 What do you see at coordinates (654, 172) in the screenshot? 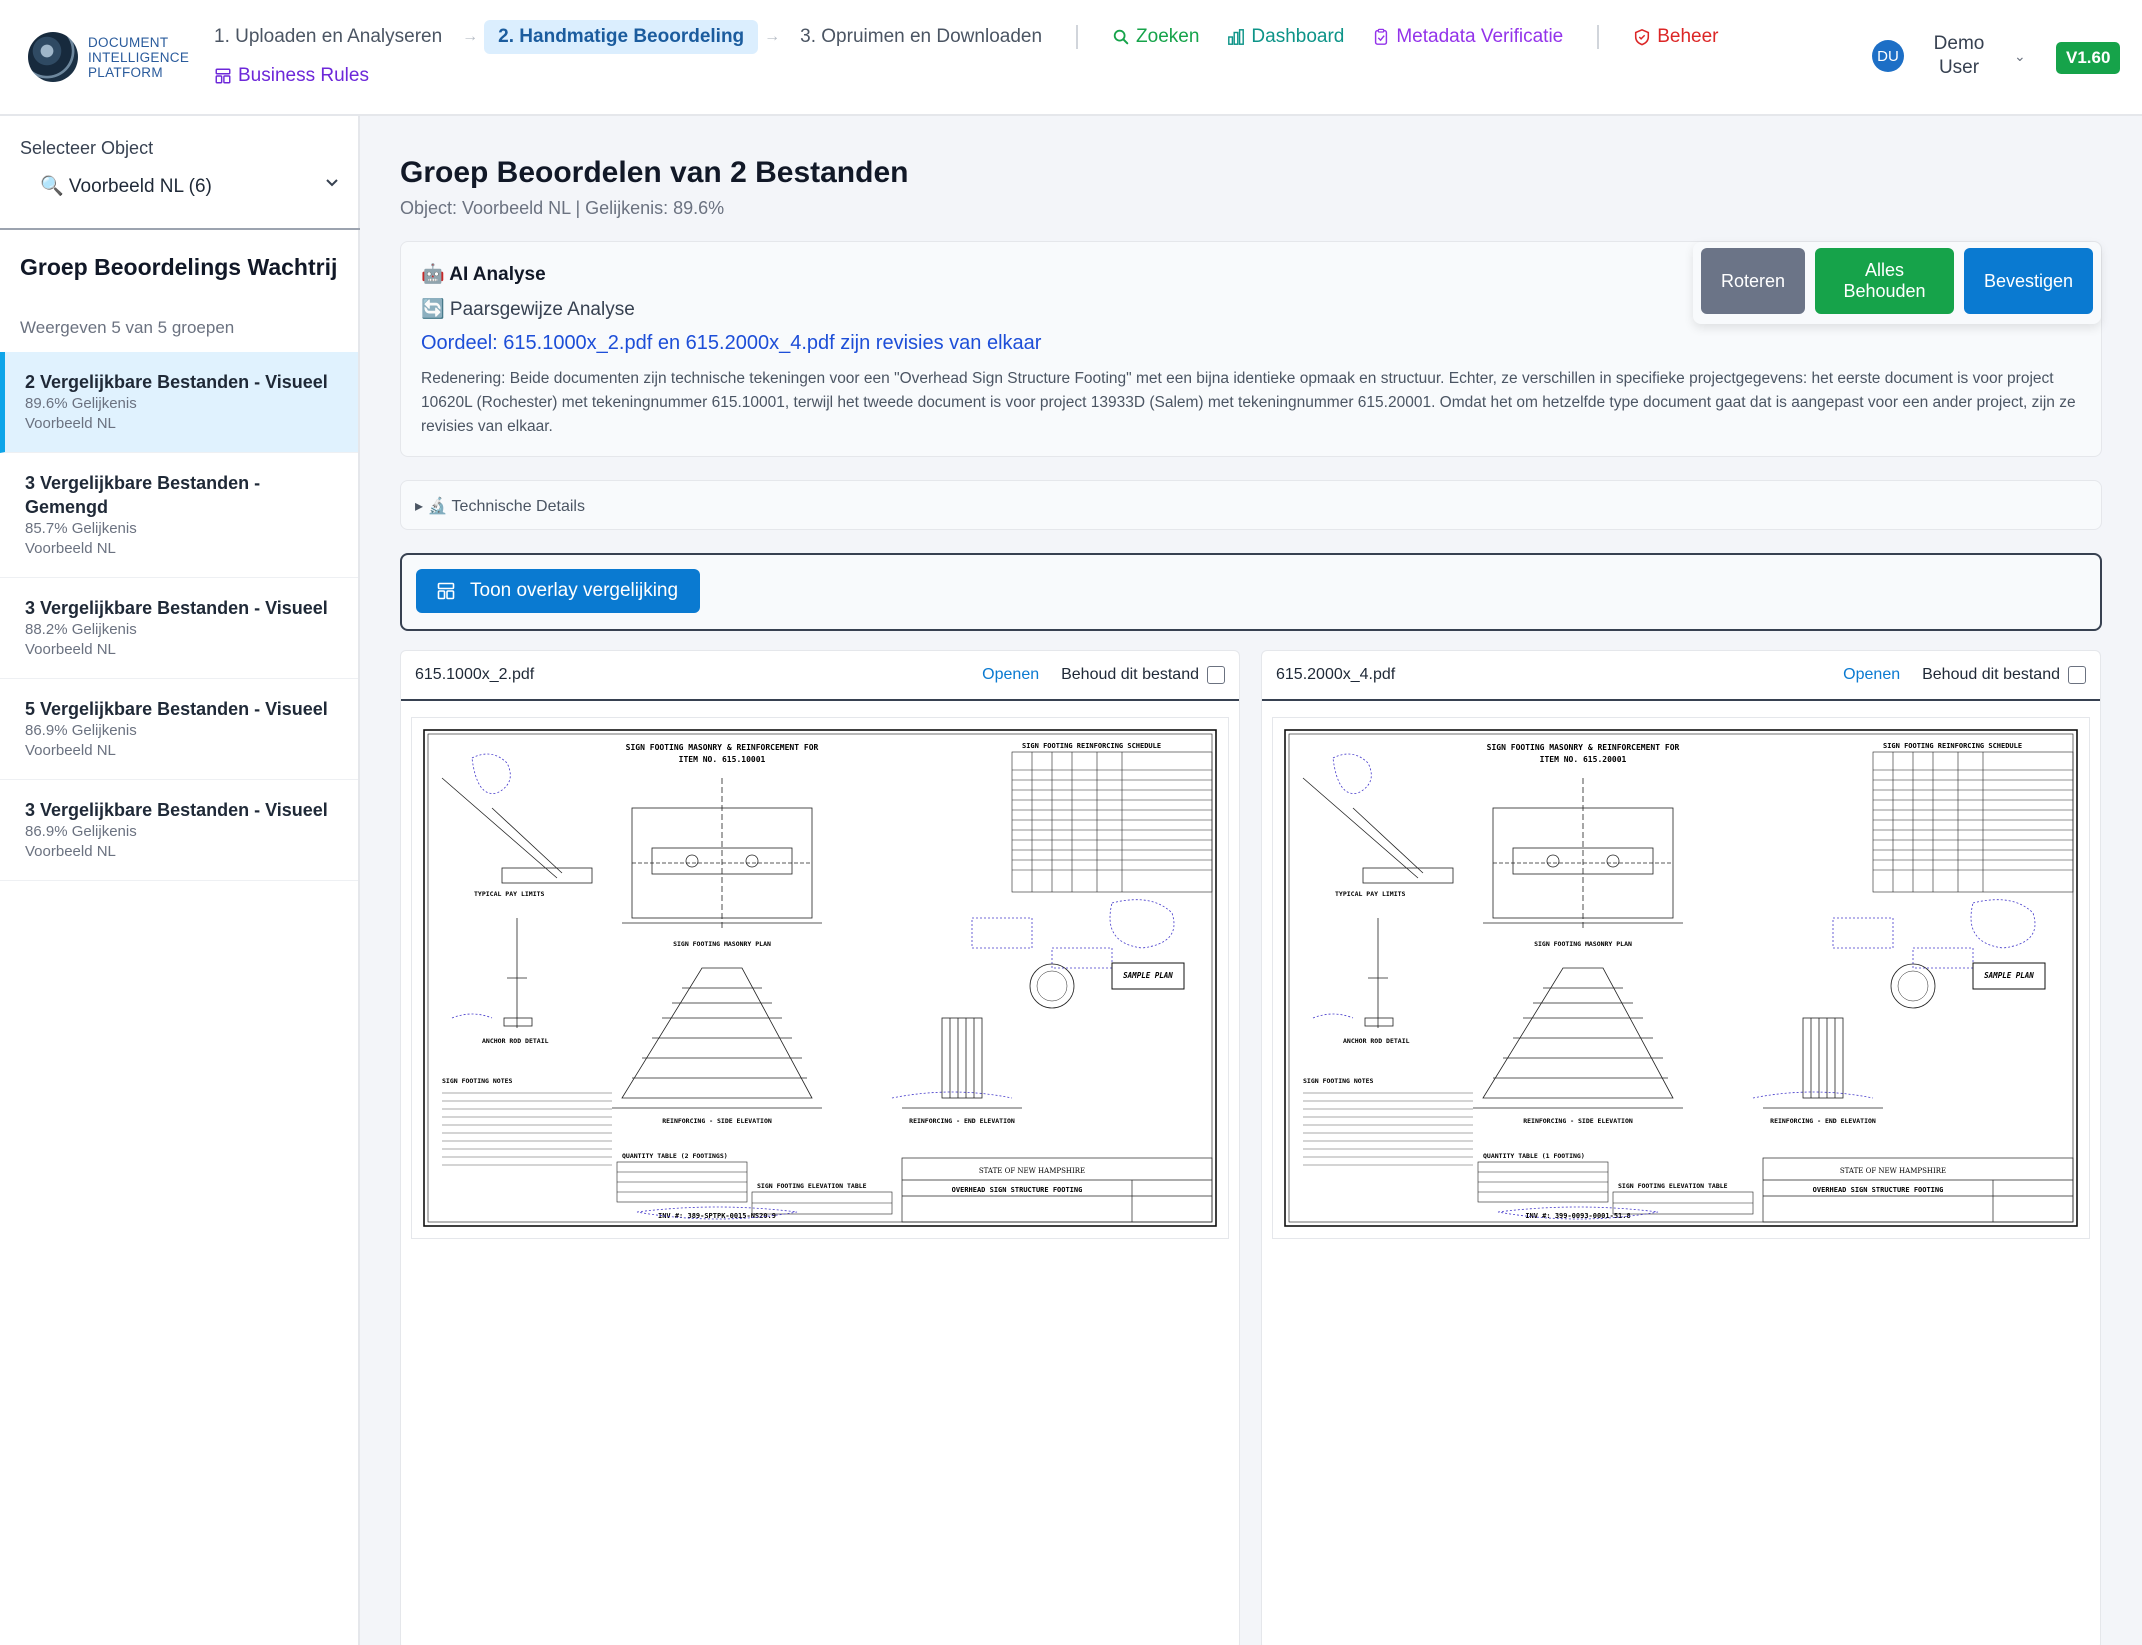
I see `page-title: Groep Beoordelen van 2 Bestanden` at bounding box center [654, 172].